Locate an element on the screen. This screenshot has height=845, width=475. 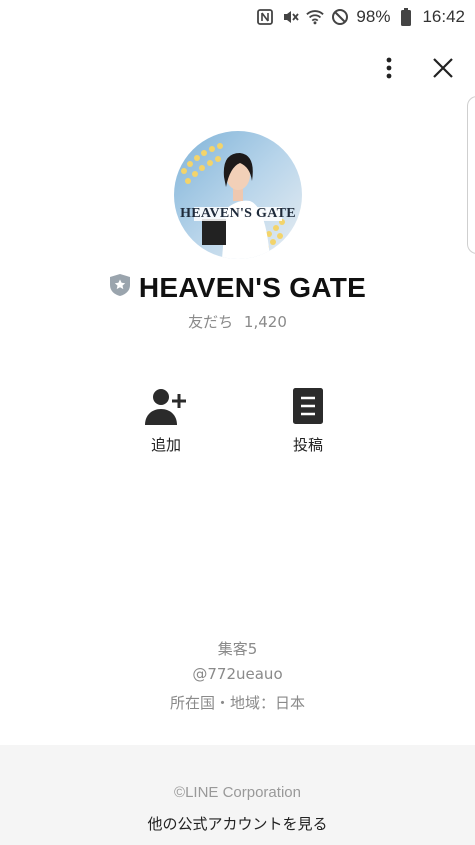
account-display-name: 集客5 is located at coordinates (237, 649).